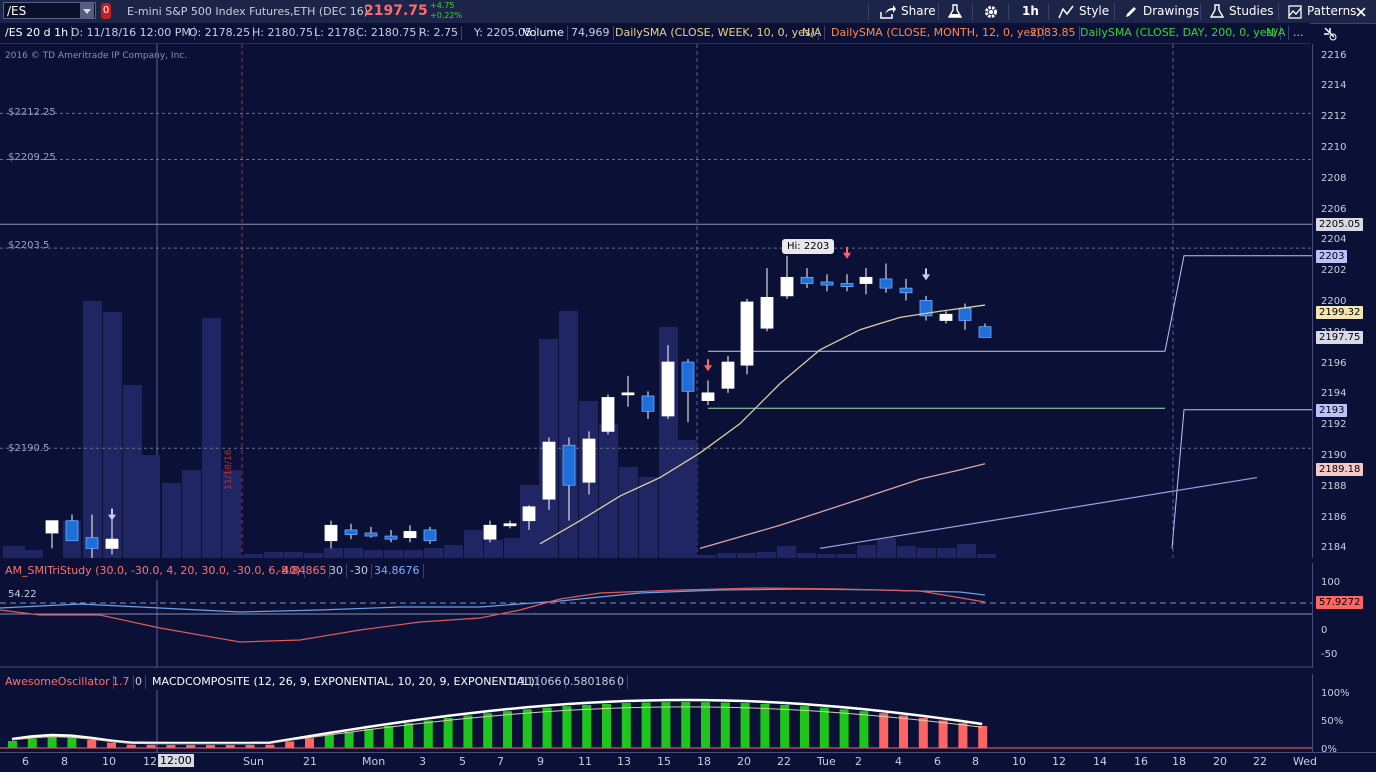  Describe the element at coordinates (32, 157) in the screenshot. I see `price-level-label: $2209.25` at that location.